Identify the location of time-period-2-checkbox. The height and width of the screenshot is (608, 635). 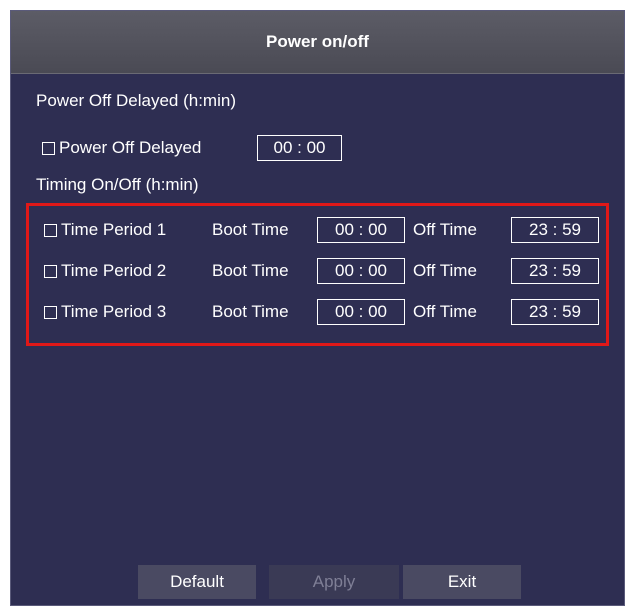
(50, 271).